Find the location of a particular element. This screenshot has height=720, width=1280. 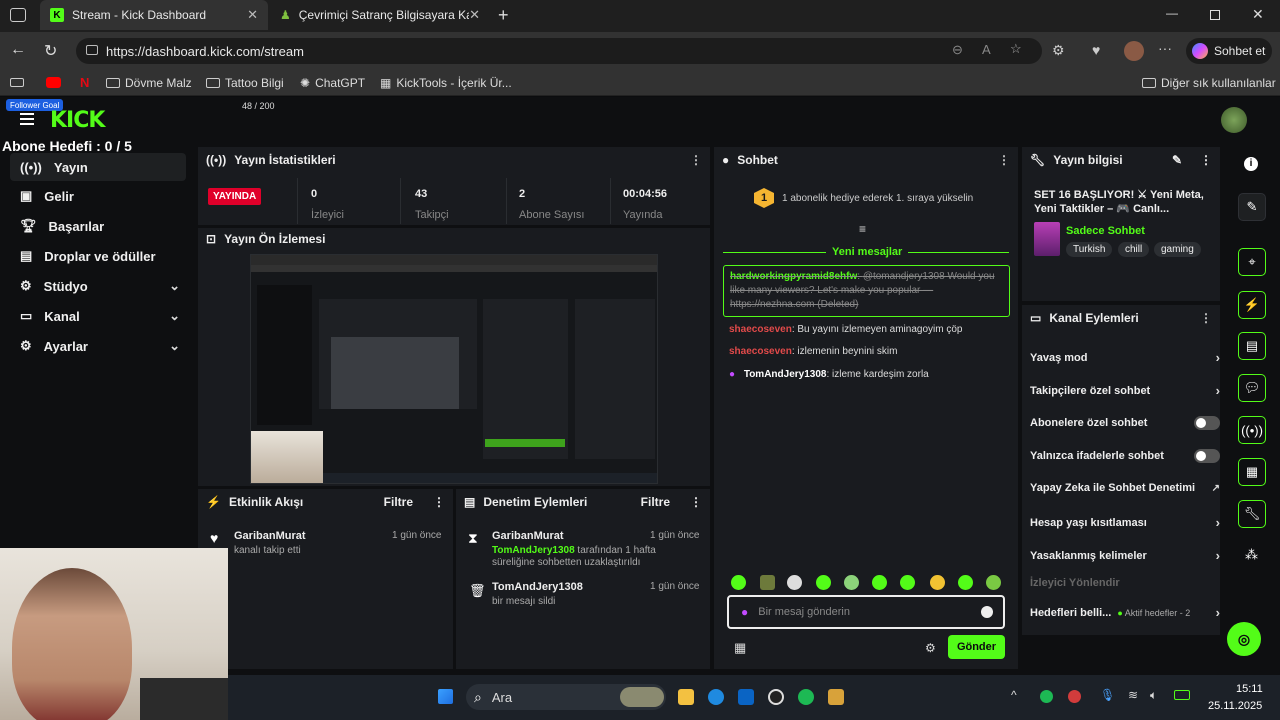

tray-app-icon is located at coordinates (1074, 696).